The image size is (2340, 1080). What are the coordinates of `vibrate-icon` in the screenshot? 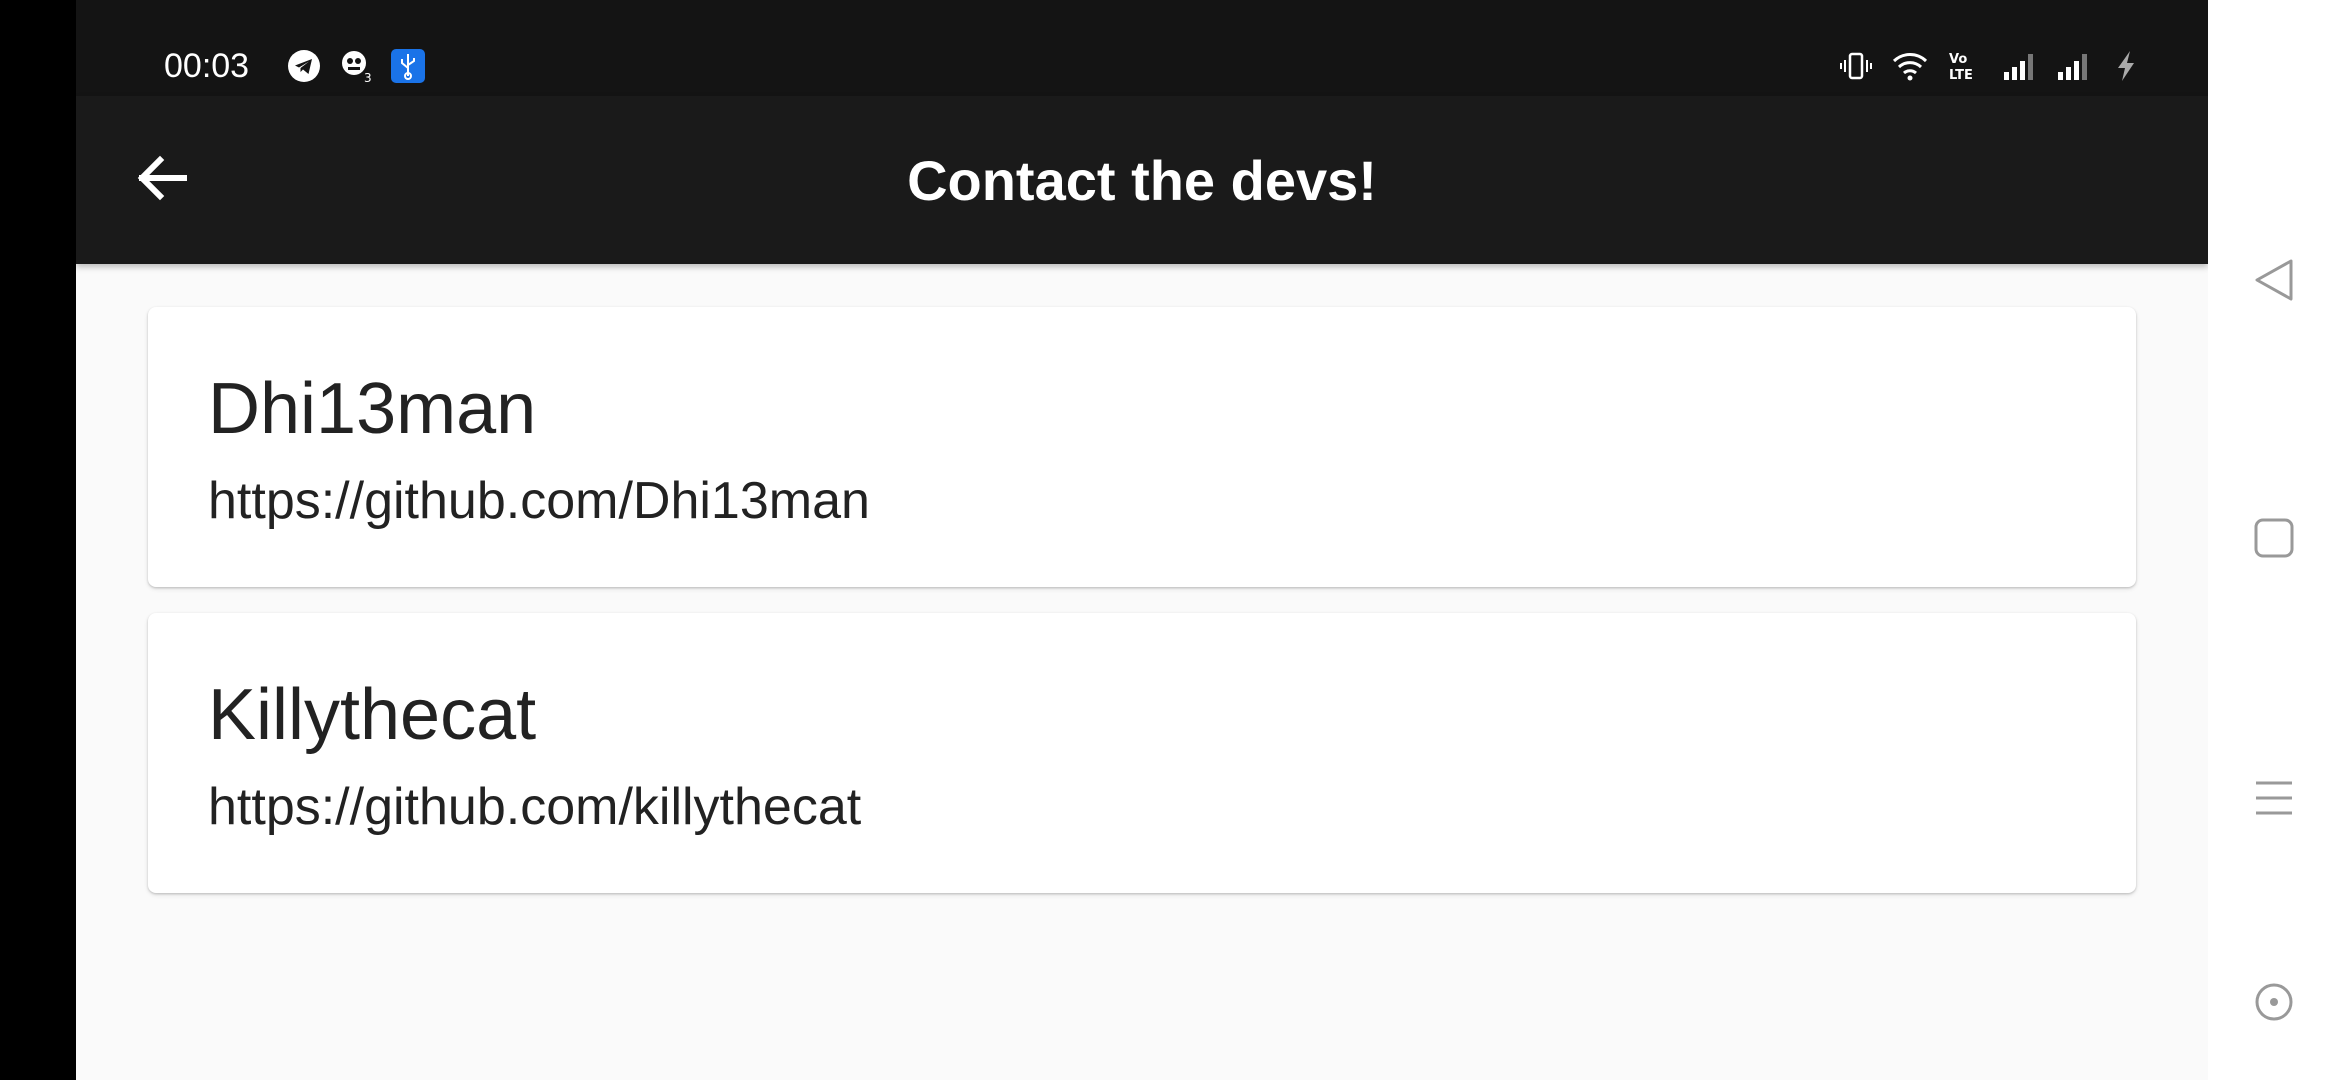 It's located at (1856, 66).